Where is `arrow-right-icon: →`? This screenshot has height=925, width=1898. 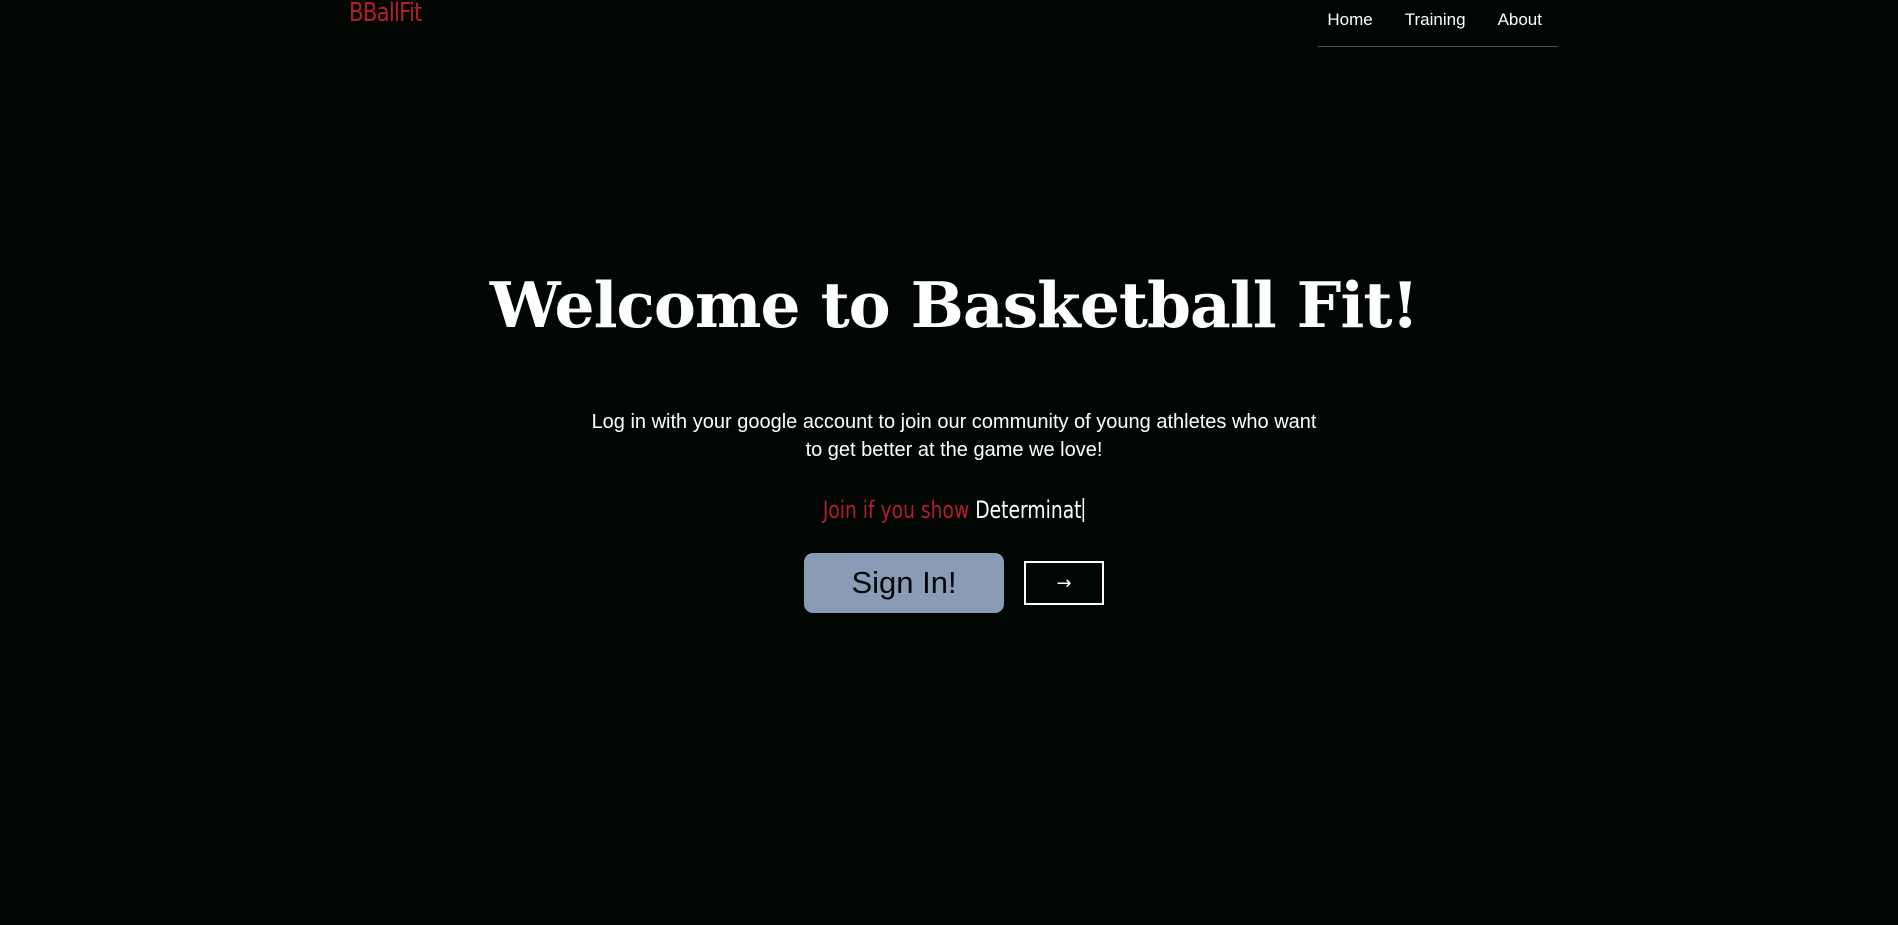 arrow-right-icon: → is located at coordinates (1064, 583).